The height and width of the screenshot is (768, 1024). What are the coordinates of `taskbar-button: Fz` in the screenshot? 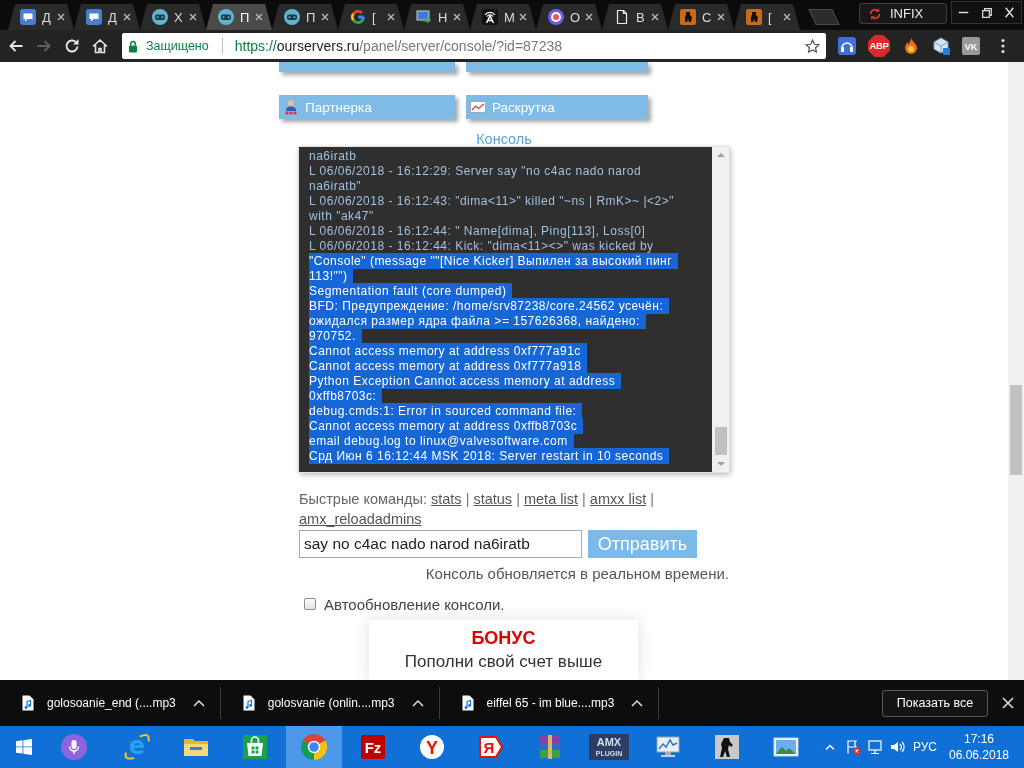 It's located at (373, 747).